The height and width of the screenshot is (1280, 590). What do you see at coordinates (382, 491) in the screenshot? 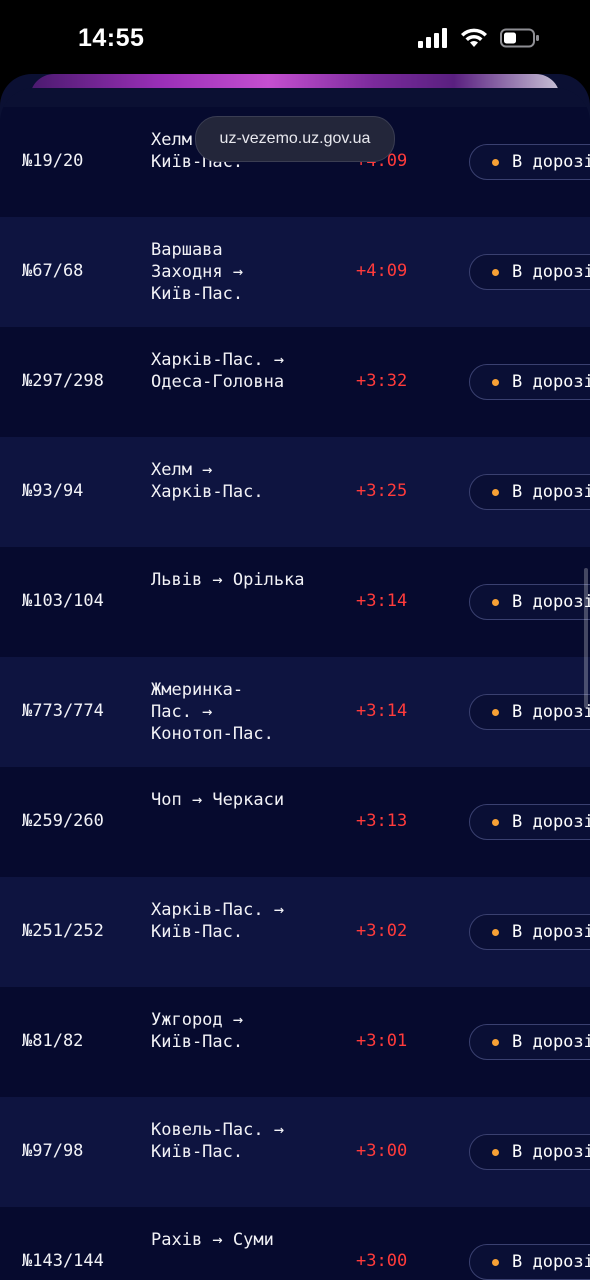
I see `delay-time: +3:25` at bounding box center [382, 491].